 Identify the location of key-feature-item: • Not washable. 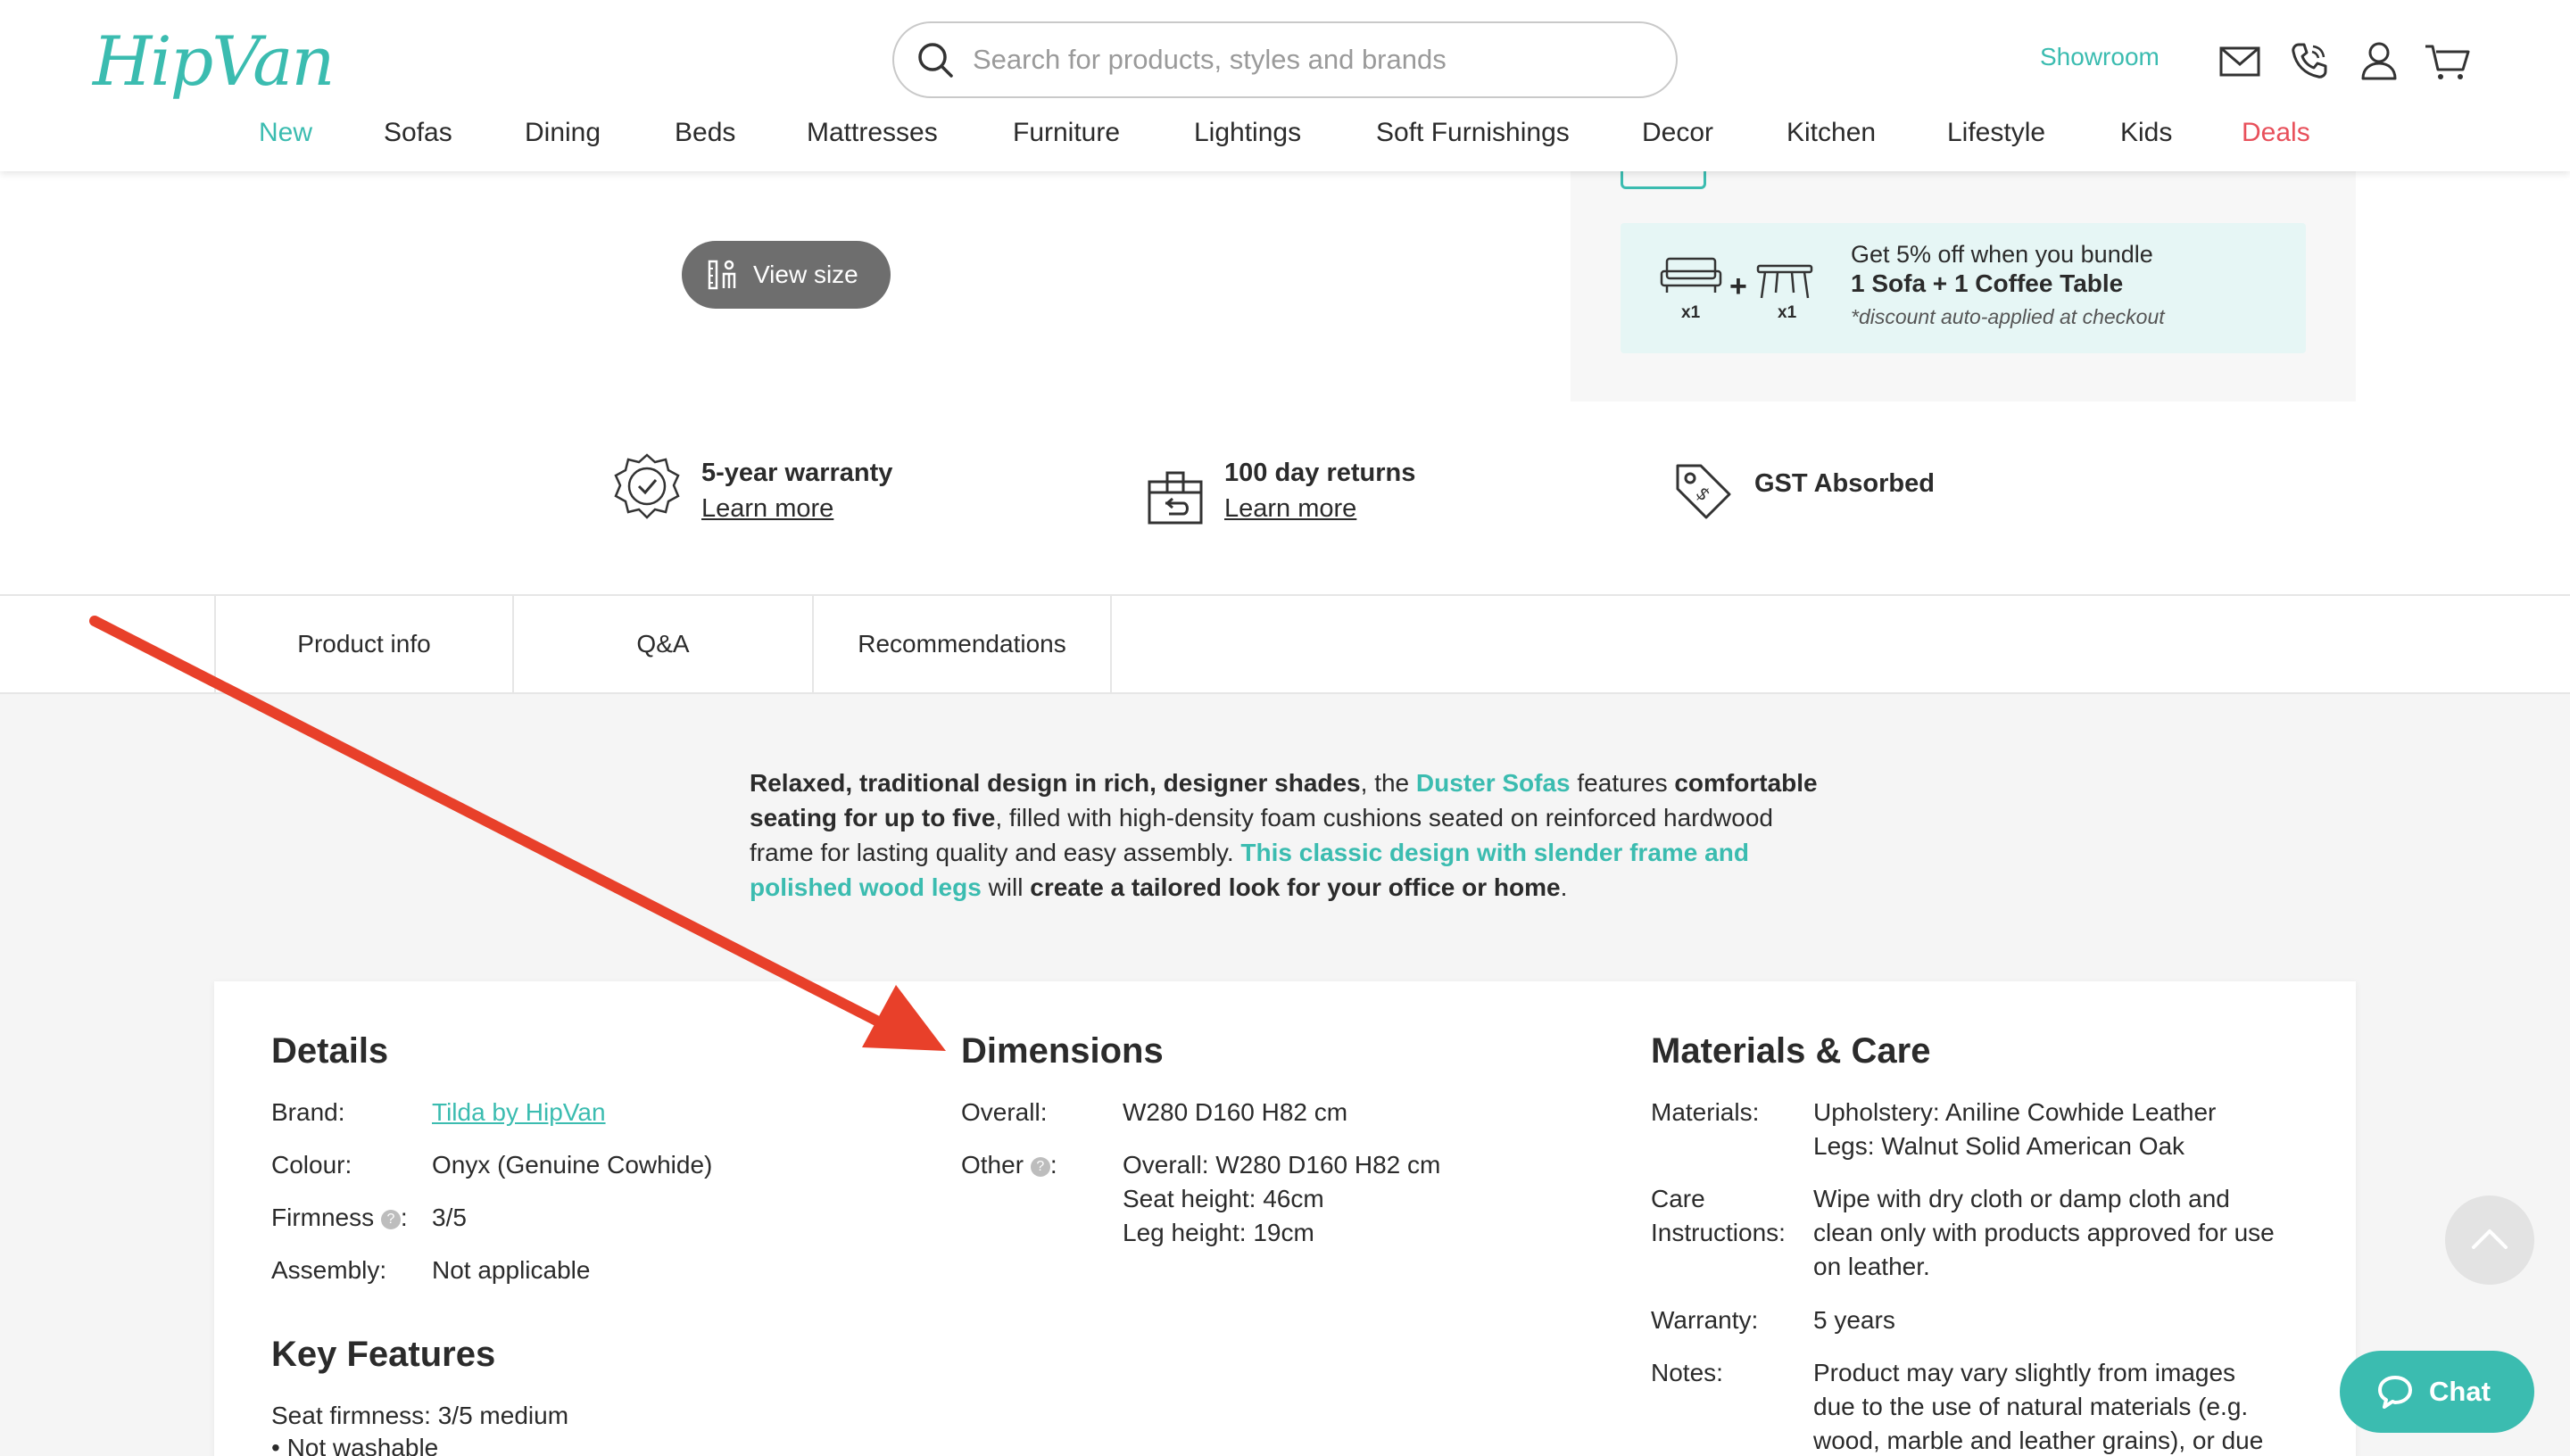
(355, 1445).